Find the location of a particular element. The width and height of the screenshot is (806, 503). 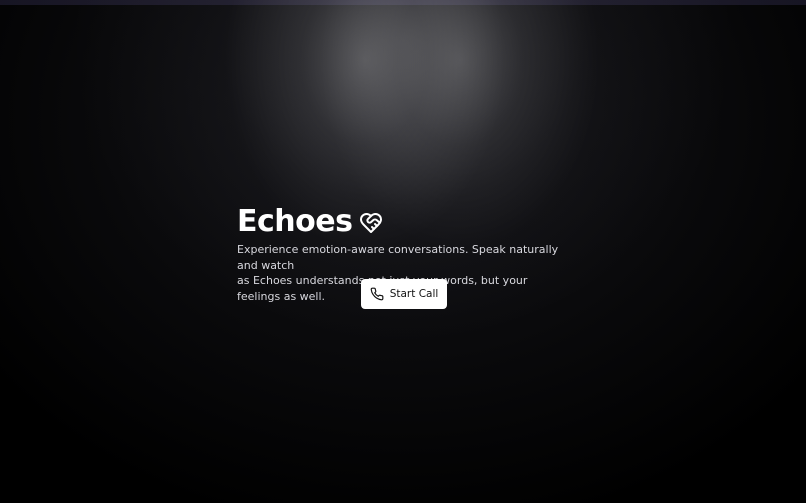

title-row: Echoes is located at coordinates (407, 222).